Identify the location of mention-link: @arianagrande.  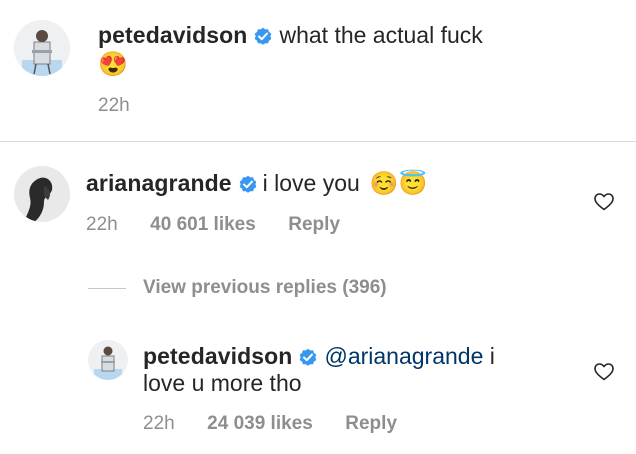
(403, 356).